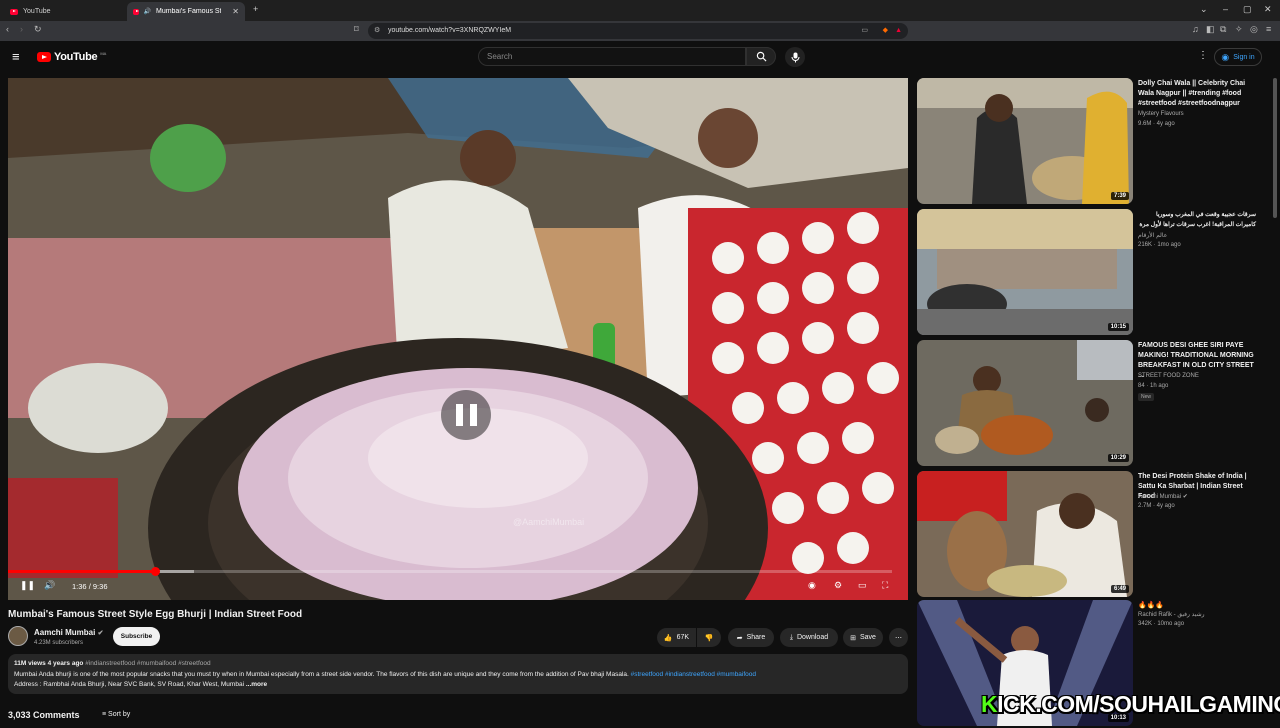  Describe the element at coordinates (1210, 29) in the screenshot. I see `sidebar-icon: ◧` at that location.